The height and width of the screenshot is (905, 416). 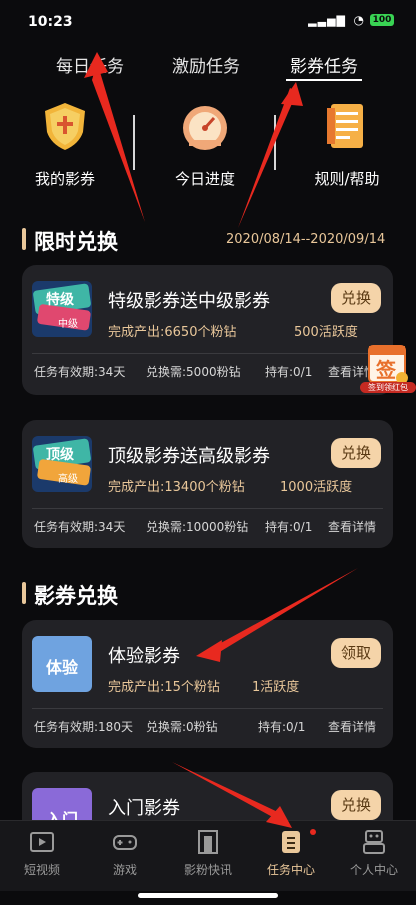 I want to click on shortcut-today-progress: 今日进度, so click(x=205, y=144).